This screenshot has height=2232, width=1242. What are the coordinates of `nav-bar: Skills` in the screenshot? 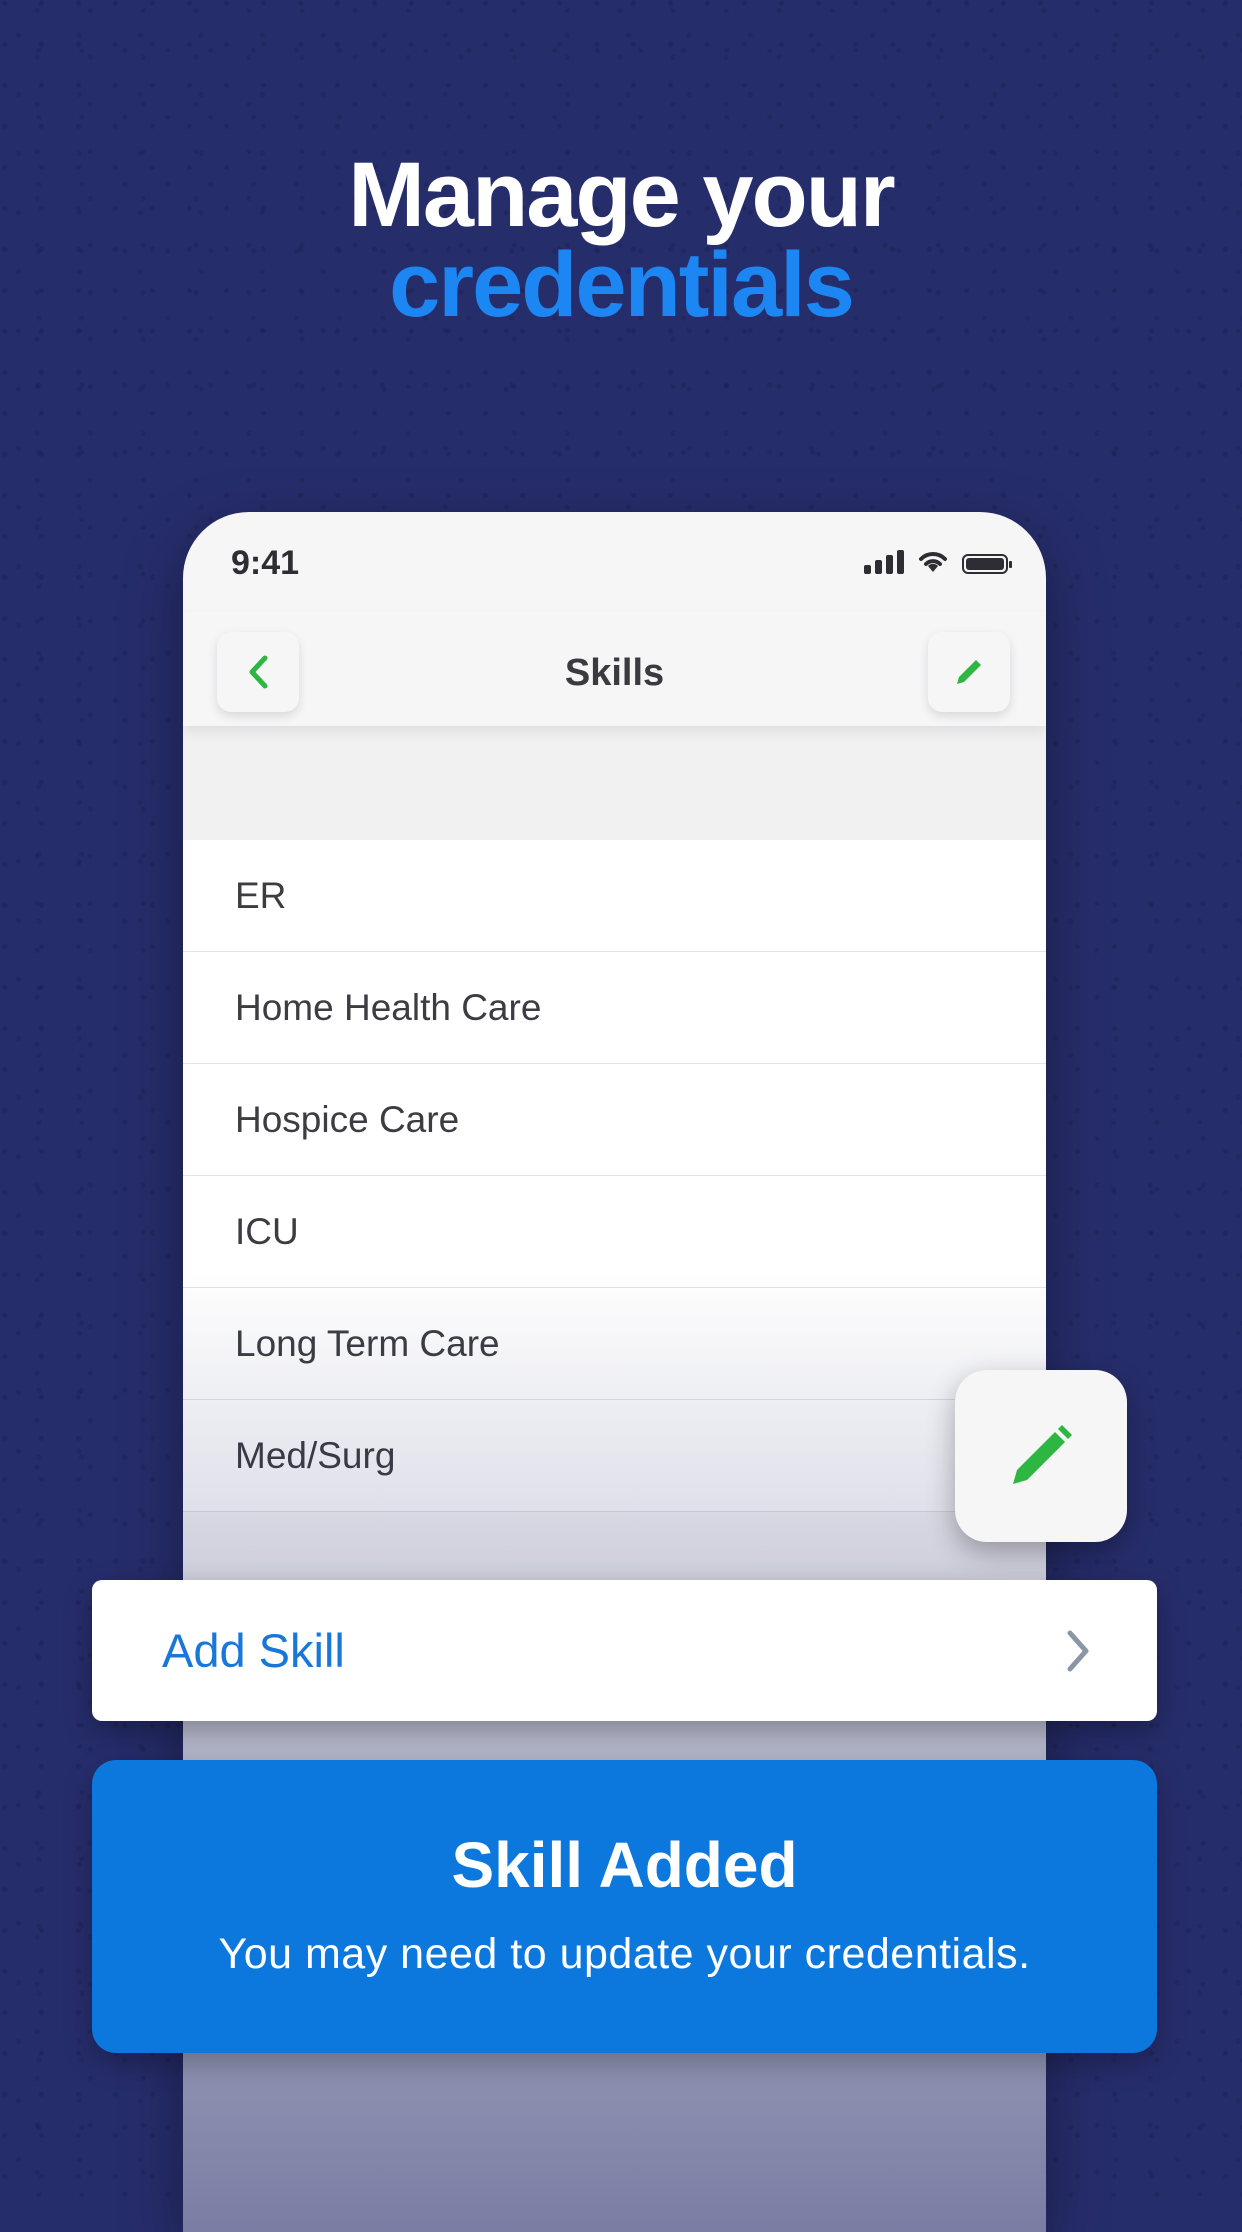 It's located at (614, 669).